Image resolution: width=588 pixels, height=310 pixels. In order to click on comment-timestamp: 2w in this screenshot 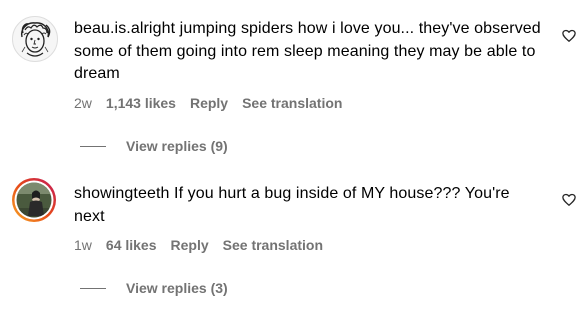, I will do `click(83, 103)`.